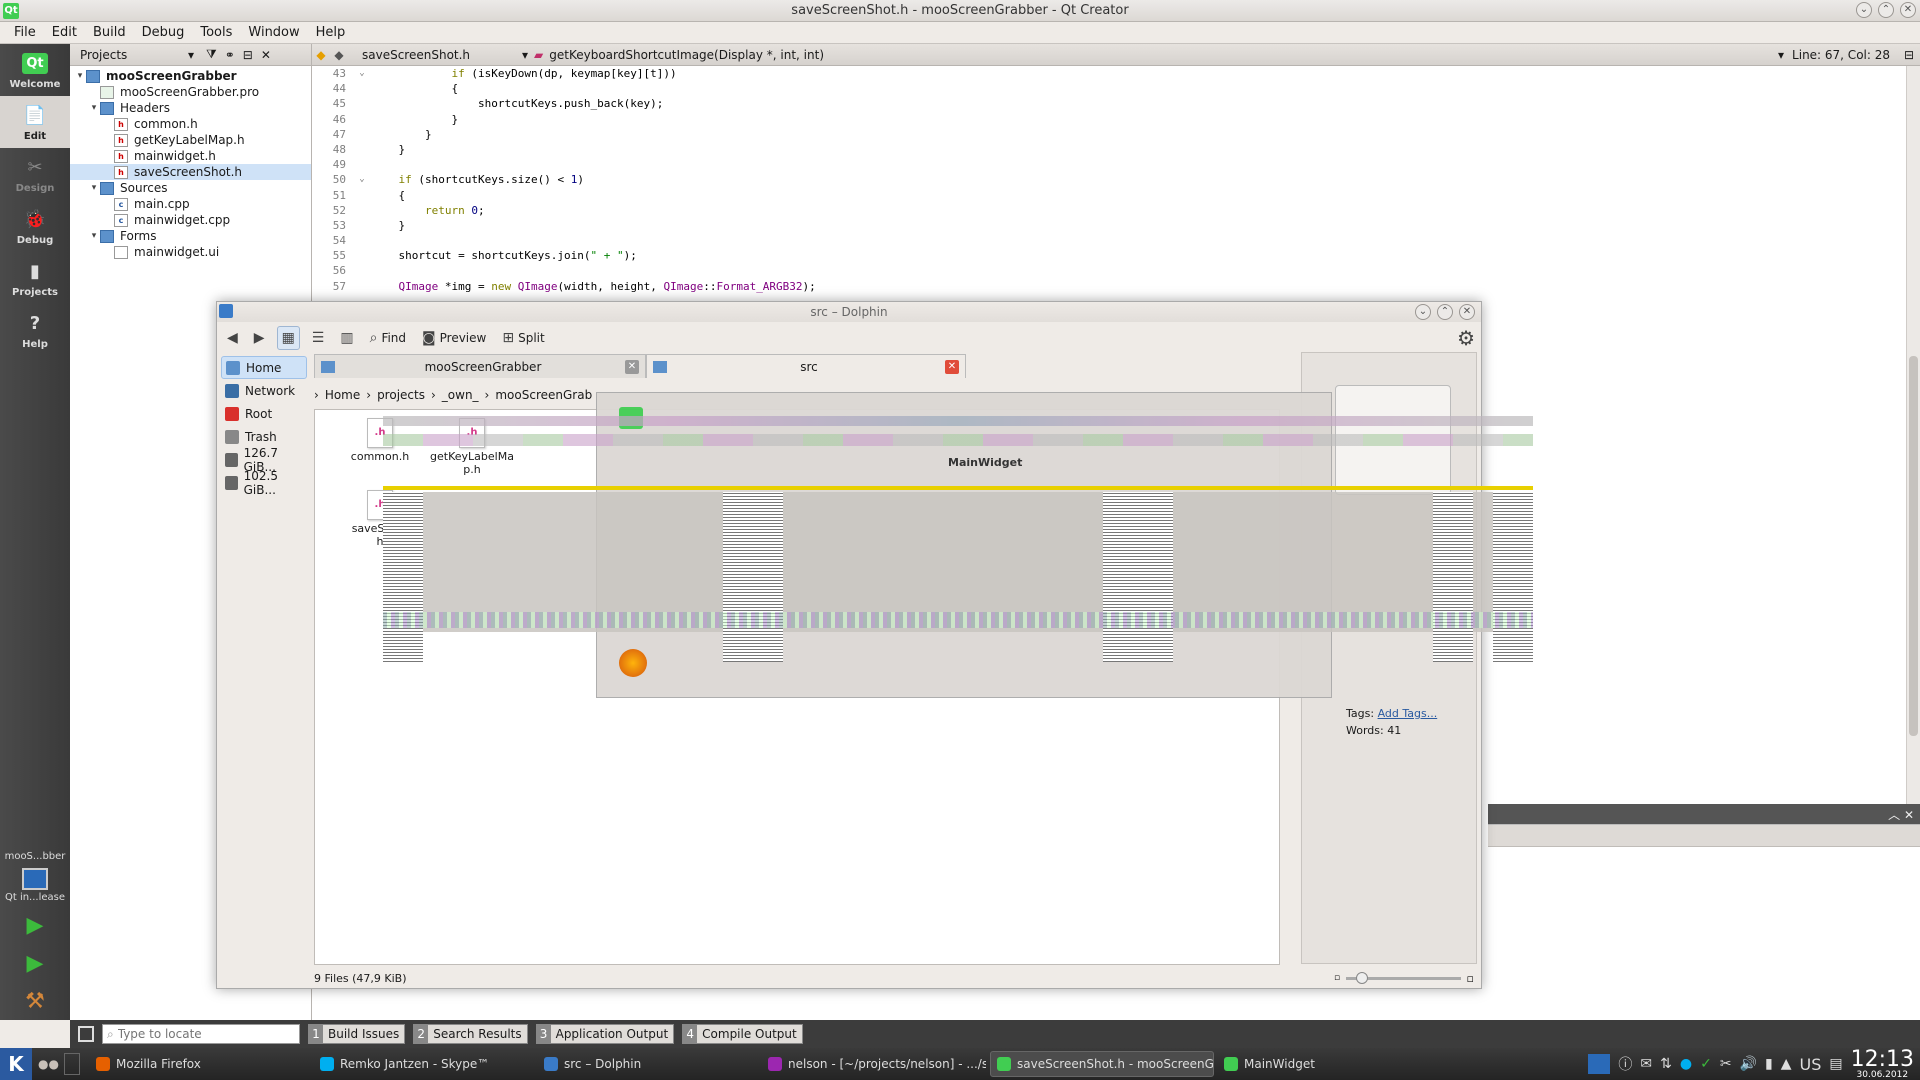  Describe the element at coordinates (190, 156) in the screenshot. I see `tree-item: h mainwidget.h` at that location.